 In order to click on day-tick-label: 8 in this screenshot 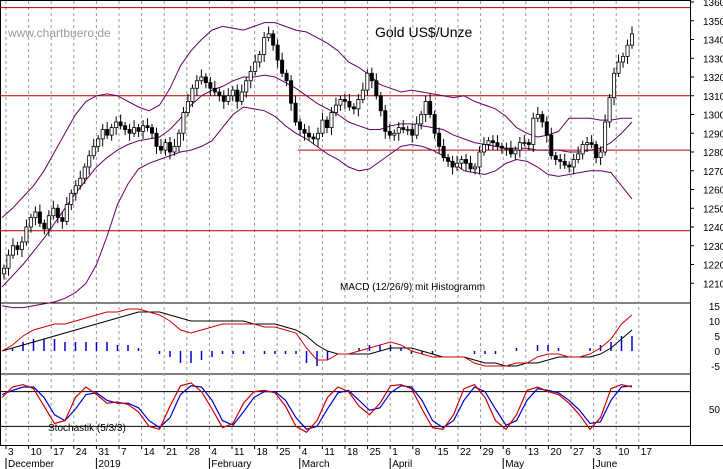, I will do `click(418, 452)`.